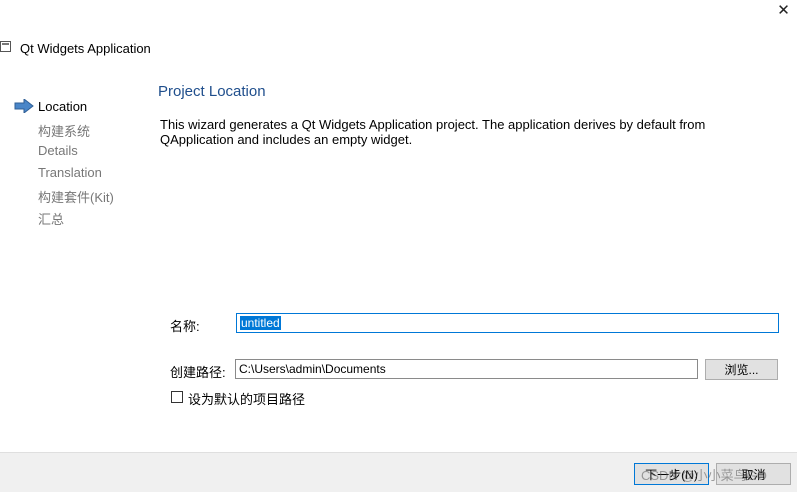  What do you see at coordinates (212, 91) in the screenshot?
I see `page-title: Project Location` at bounding box center [212, 91].